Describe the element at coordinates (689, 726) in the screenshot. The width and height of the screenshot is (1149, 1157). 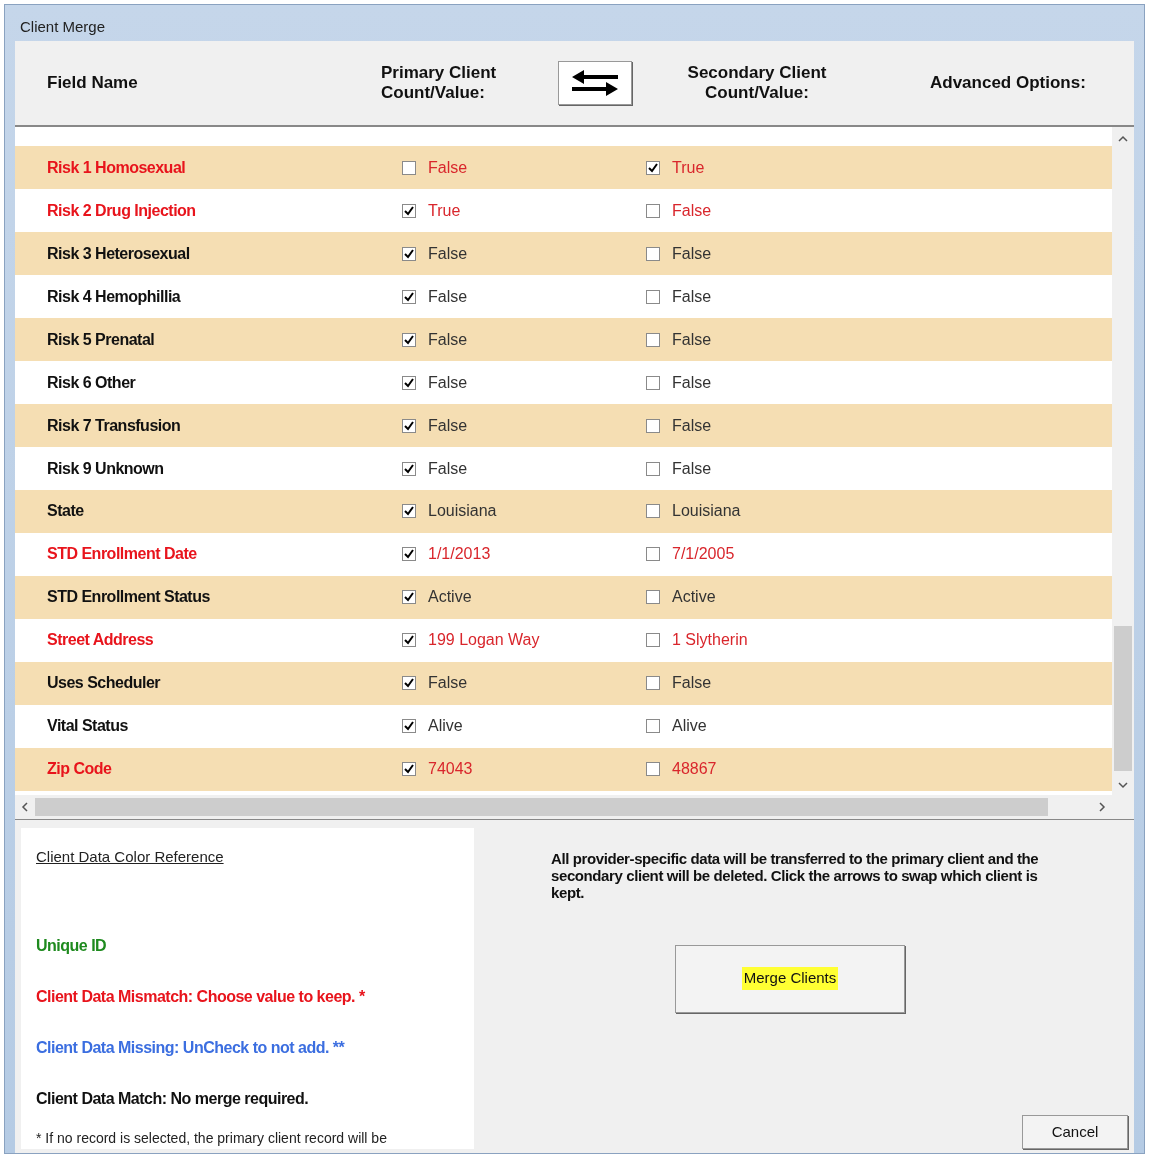
I see `secondary-value: Alive` at that location.